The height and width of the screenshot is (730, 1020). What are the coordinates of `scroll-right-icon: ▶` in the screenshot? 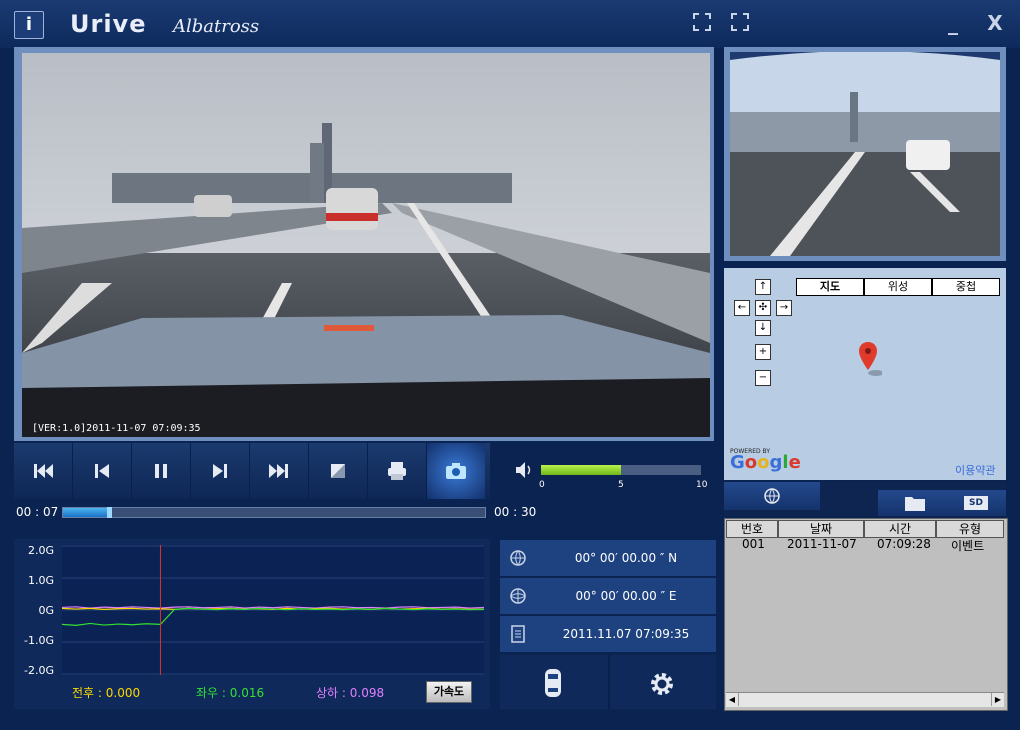 It's located at (997, 699).